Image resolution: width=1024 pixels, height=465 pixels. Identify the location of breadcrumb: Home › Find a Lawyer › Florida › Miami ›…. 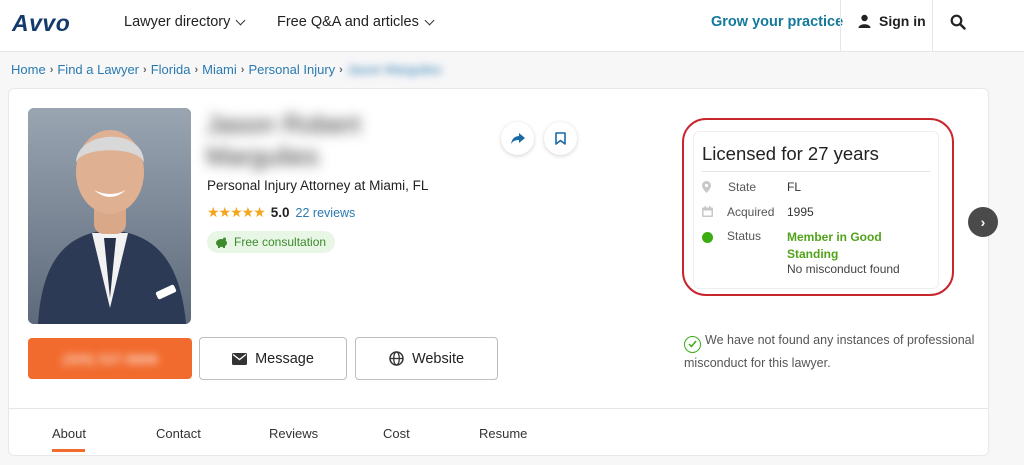
(226, 69).